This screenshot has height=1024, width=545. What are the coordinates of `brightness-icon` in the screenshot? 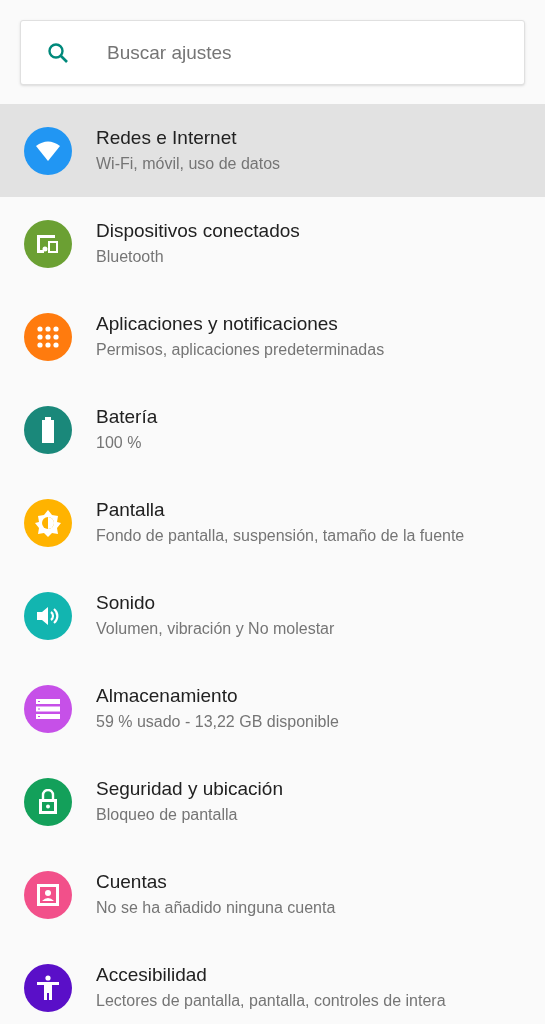 It's located at (48, 522).